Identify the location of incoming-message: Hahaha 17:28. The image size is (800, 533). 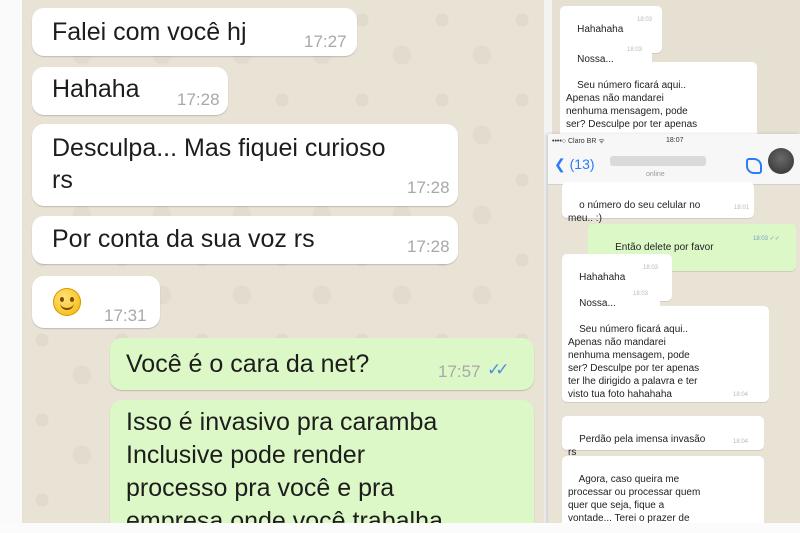
(130, 91).